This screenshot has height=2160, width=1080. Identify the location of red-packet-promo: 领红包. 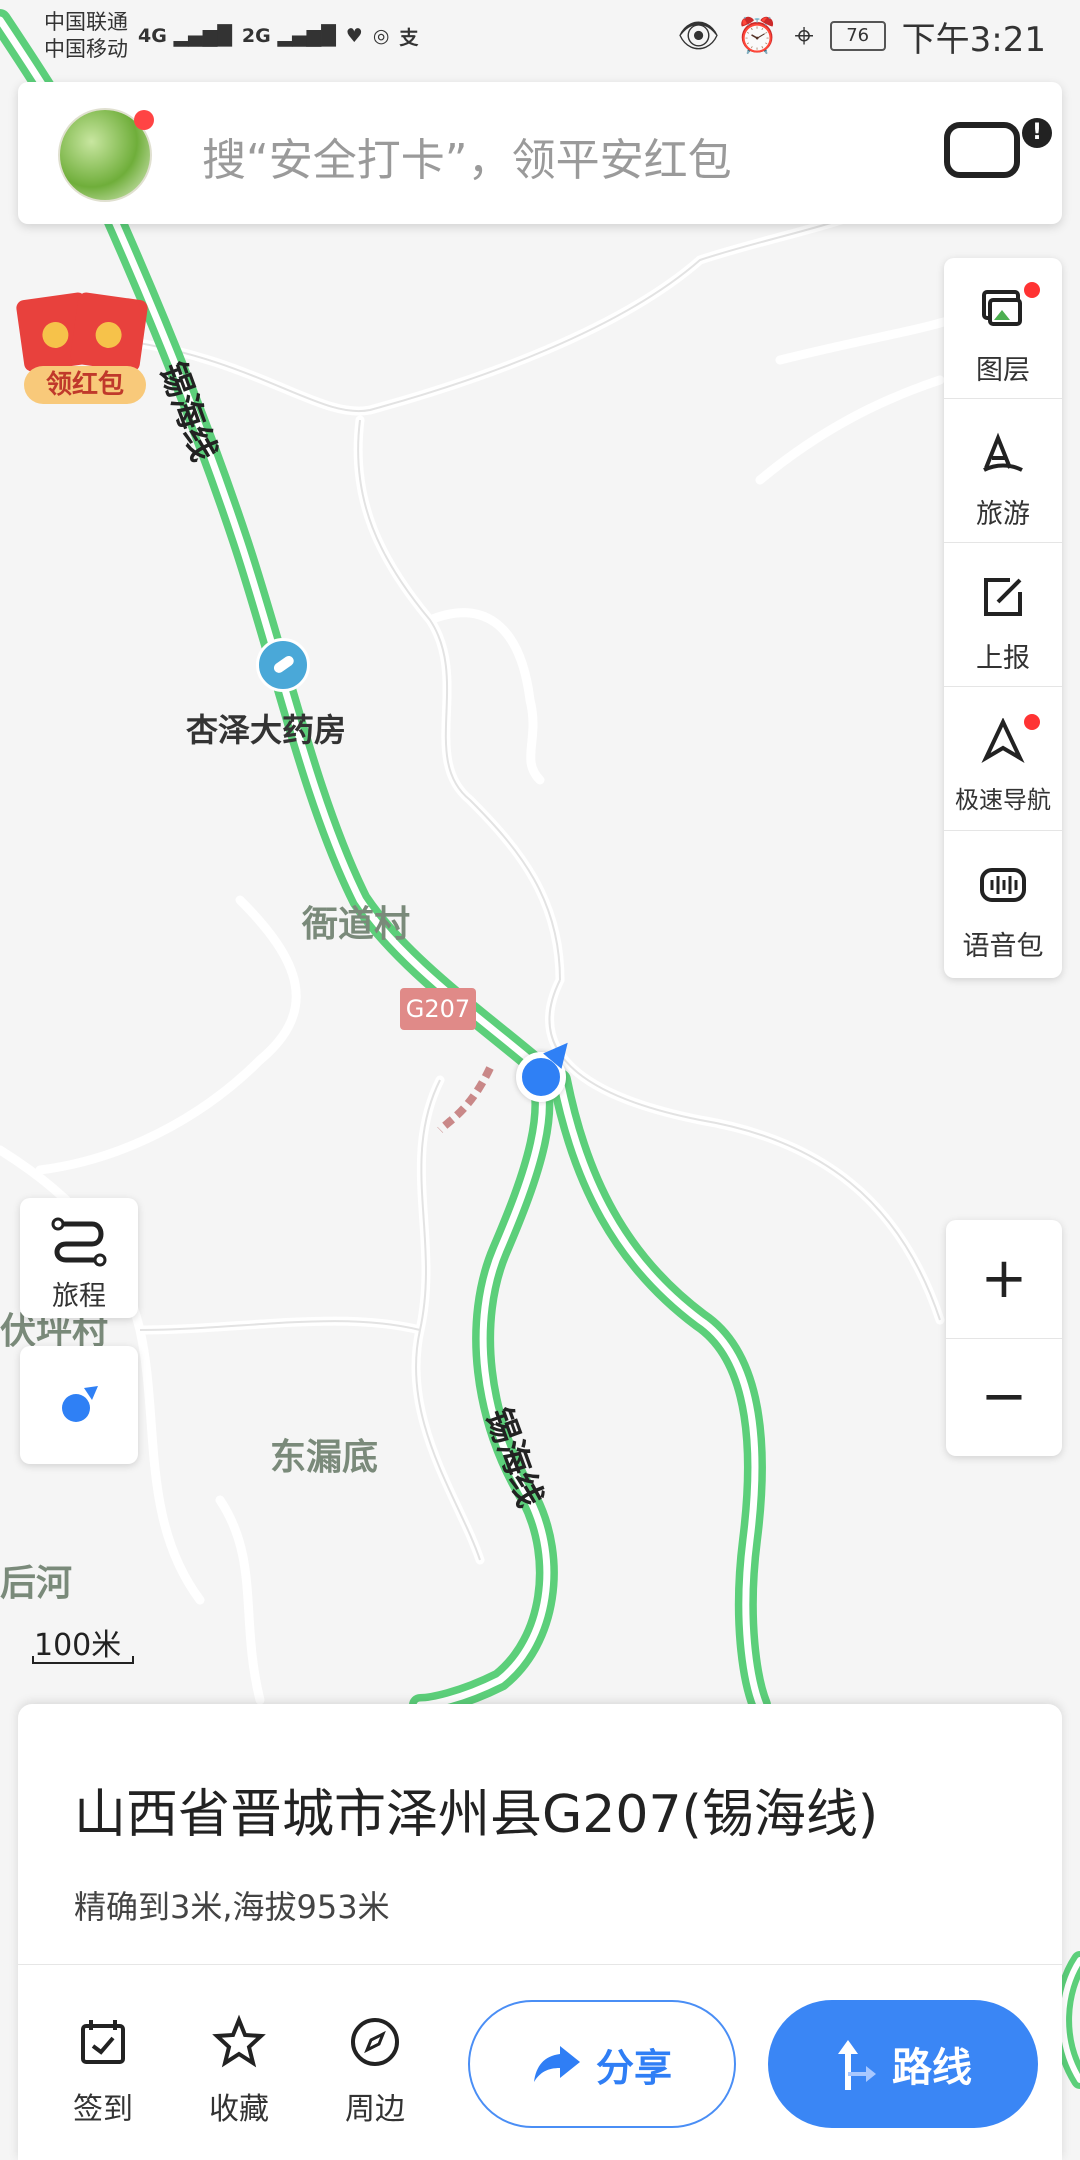
(82, 349).